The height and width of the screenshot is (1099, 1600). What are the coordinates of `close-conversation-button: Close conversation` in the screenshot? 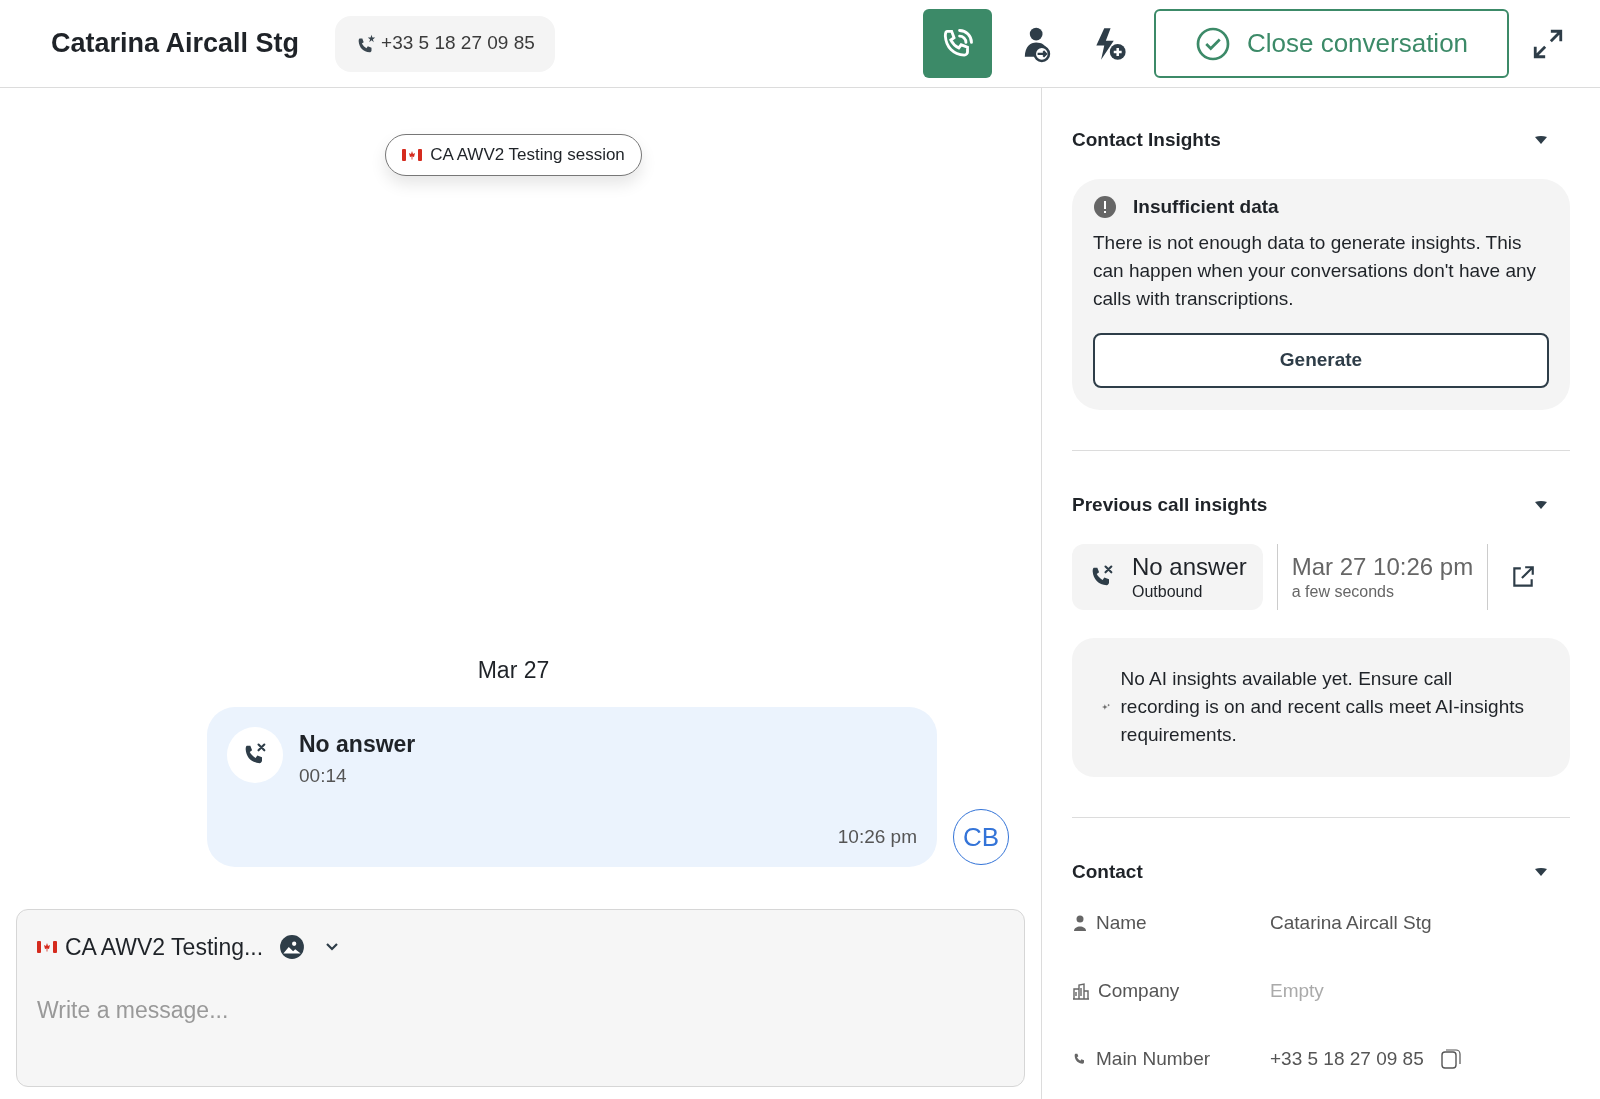 It's located at (1331, 43).